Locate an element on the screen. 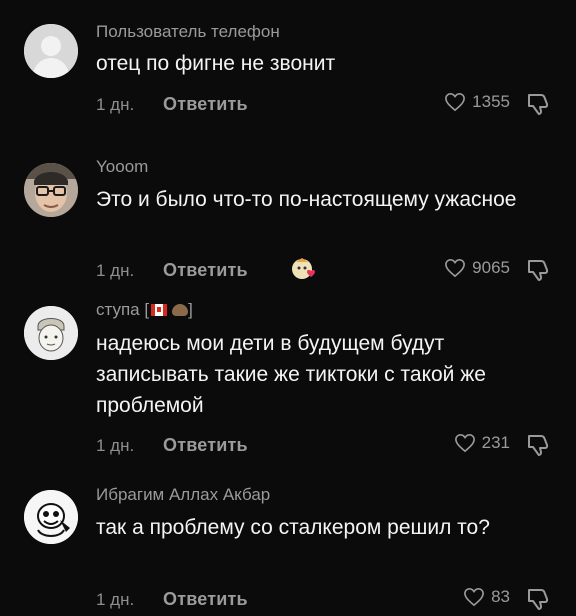 This screenshot has width=576, height=616. comment-text: Это и было что-то по-настоящему ужасное is located at coordinates (306, 199).